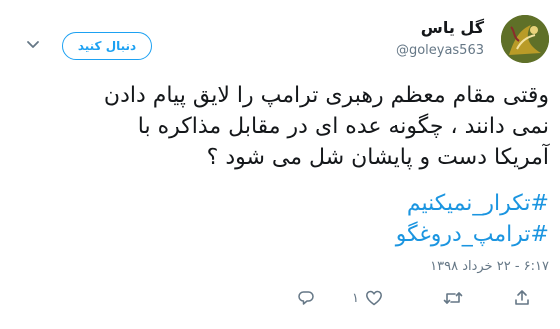 Image resolution: width=560 pixels, height=329 pixels. I want to click on retweet-icon, so click(453, 298).